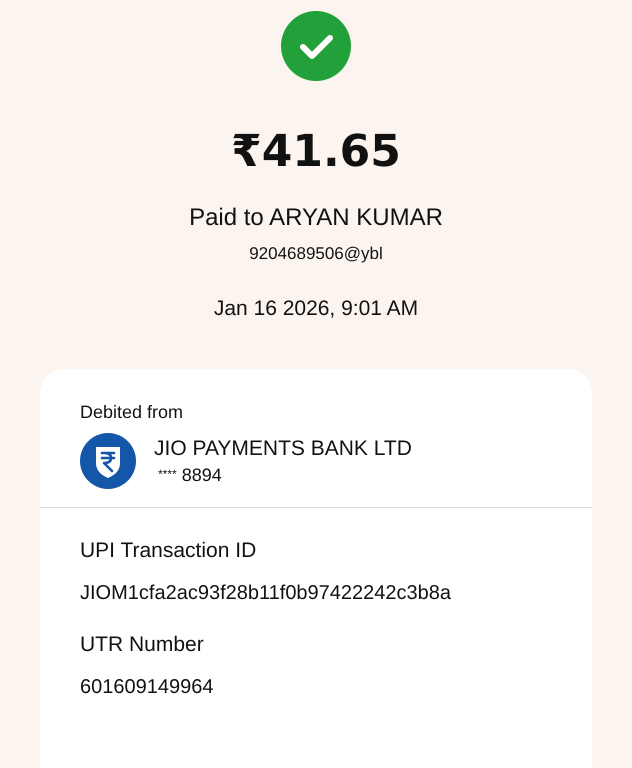  Describe the element at coordinates (147, 687) in the screenshot. I see `field-value: 601609149964` at that location.